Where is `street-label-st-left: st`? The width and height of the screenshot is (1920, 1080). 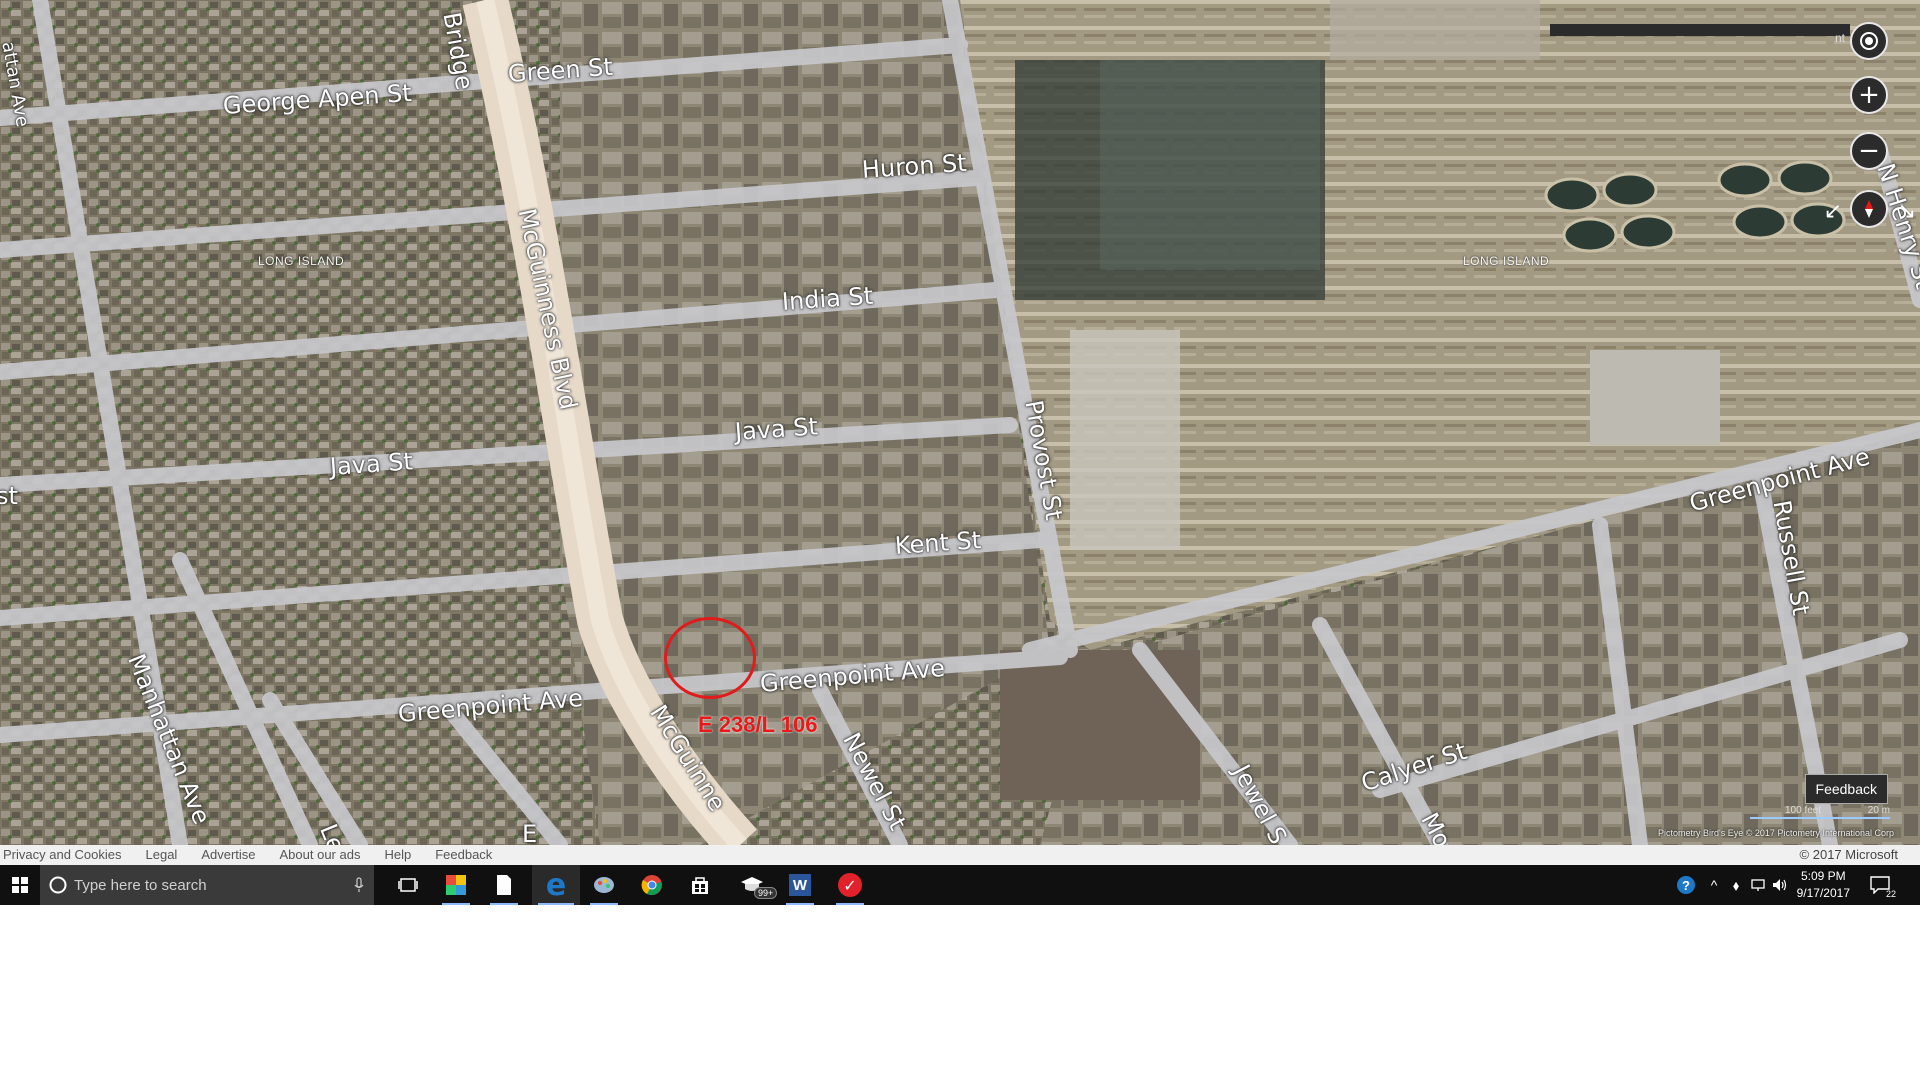 street-label-st-left: st is located at coordinates (9, 496).